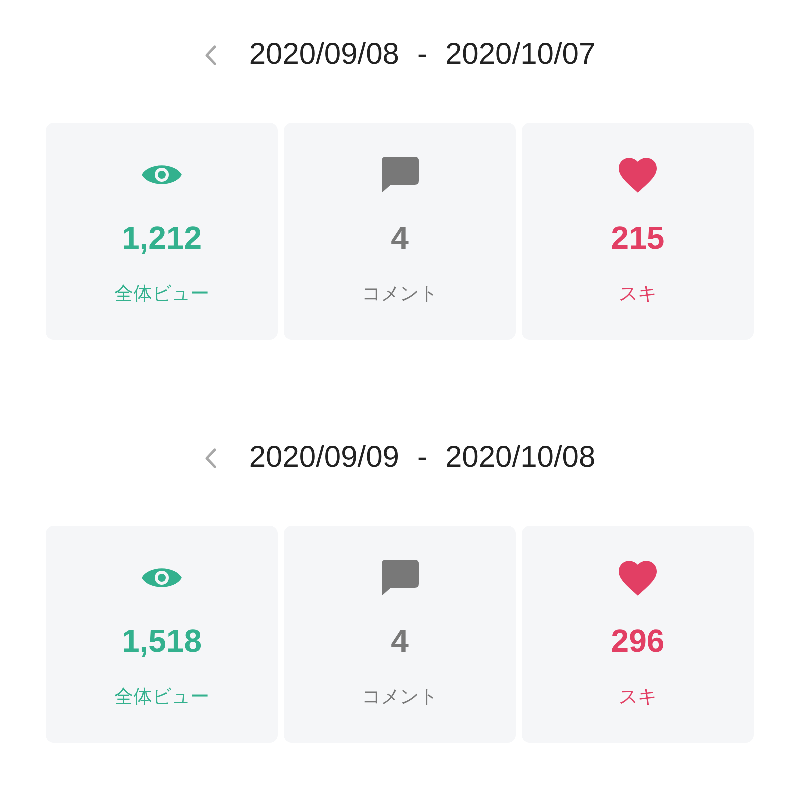 This screenshot has height=800, width=800. I want to click on start-date: 2020/09/08, so click(324, 55).